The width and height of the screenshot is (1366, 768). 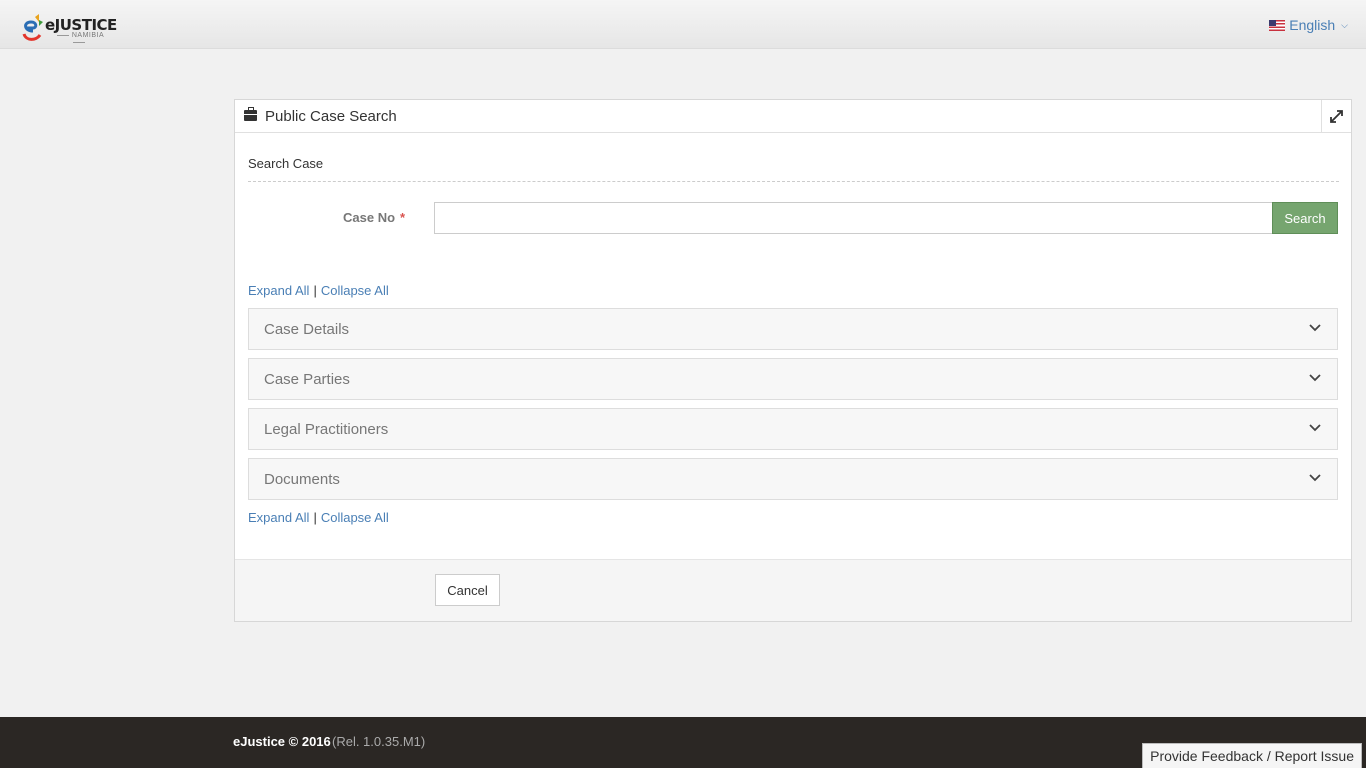 What do you see at coordinates (1305, 218) in the screenshot?
I see `search-button: Search` at bounding box center [1305, 218].